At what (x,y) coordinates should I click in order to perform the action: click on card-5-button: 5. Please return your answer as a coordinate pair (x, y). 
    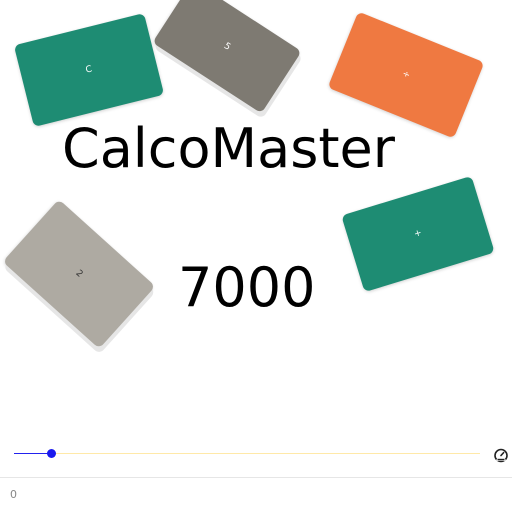
    Looking at the image, I should click on (227, 57).